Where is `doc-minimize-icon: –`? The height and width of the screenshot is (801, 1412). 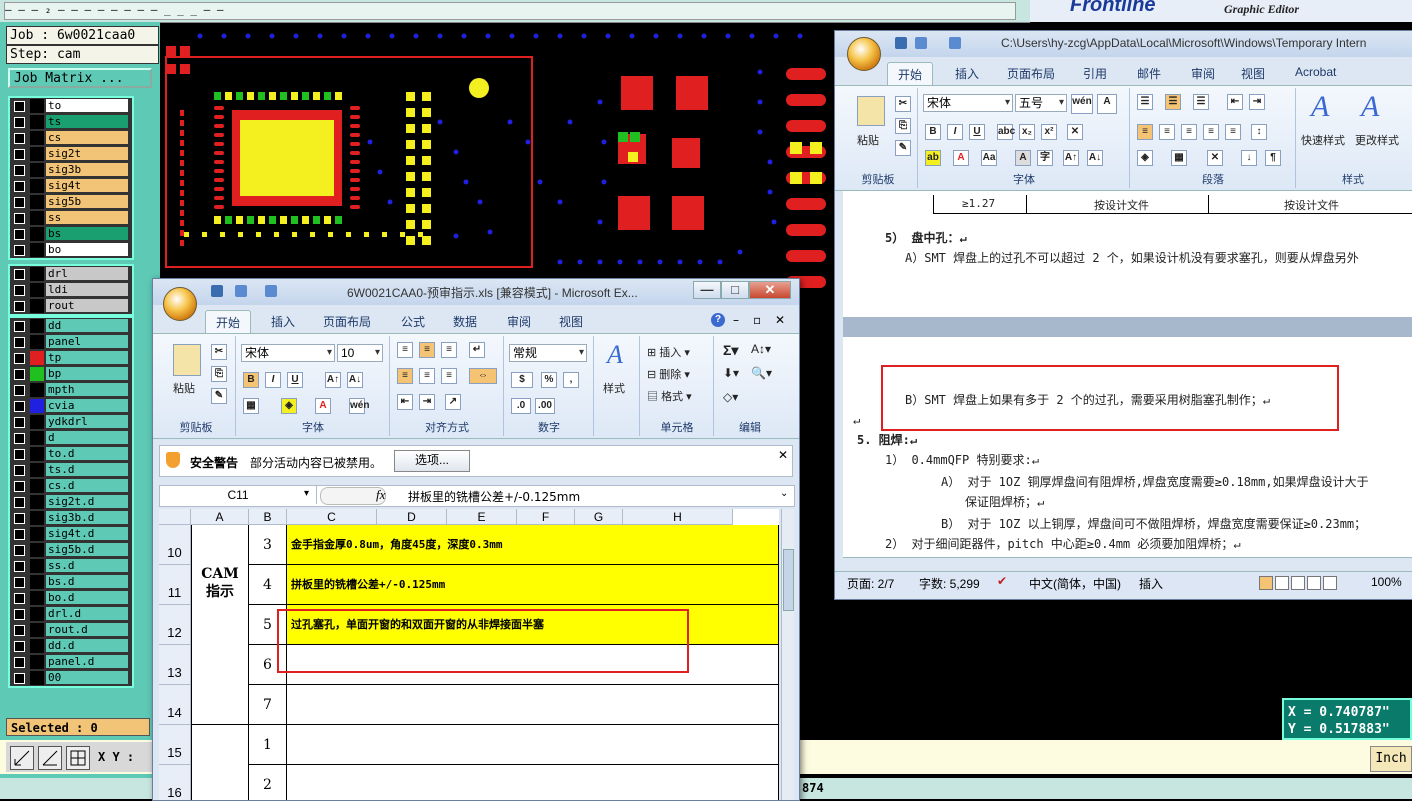 doc-minimize-icon: – is located at coordinates (736, 320).